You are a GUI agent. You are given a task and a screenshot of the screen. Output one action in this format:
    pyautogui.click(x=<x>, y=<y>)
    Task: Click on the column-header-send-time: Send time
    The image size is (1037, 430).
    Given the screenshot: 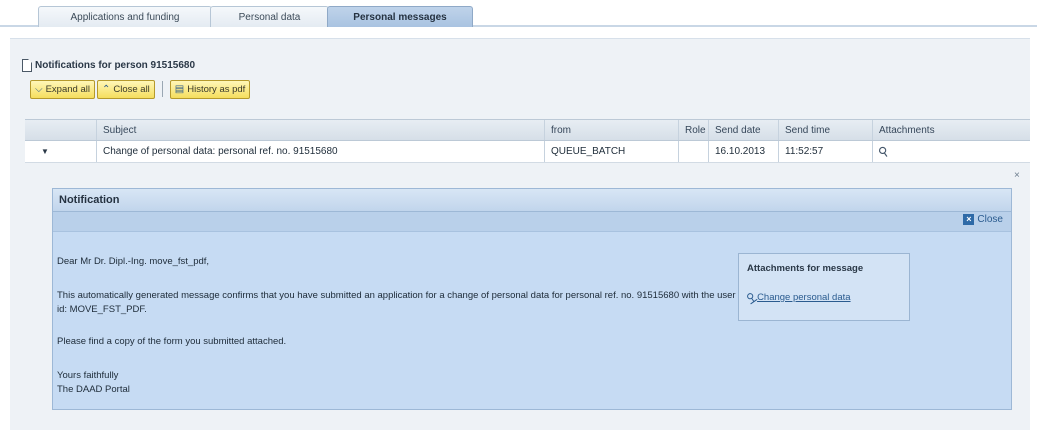 What is the action you would take?
    pyautogui.click(x=826, y=130)
    